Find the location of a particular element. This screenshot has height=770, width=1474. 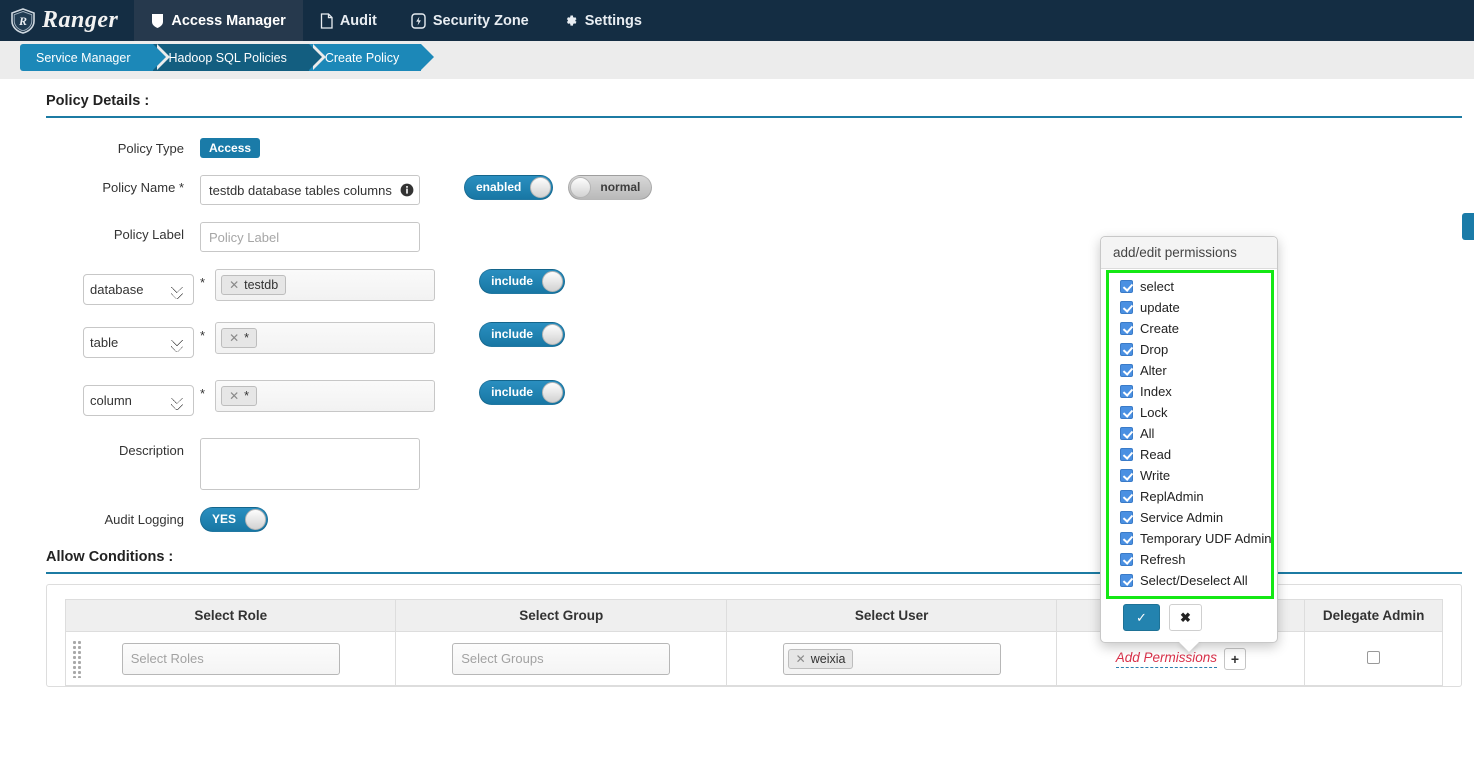

brand-name: Ranger is located at coordinates (80, 20).